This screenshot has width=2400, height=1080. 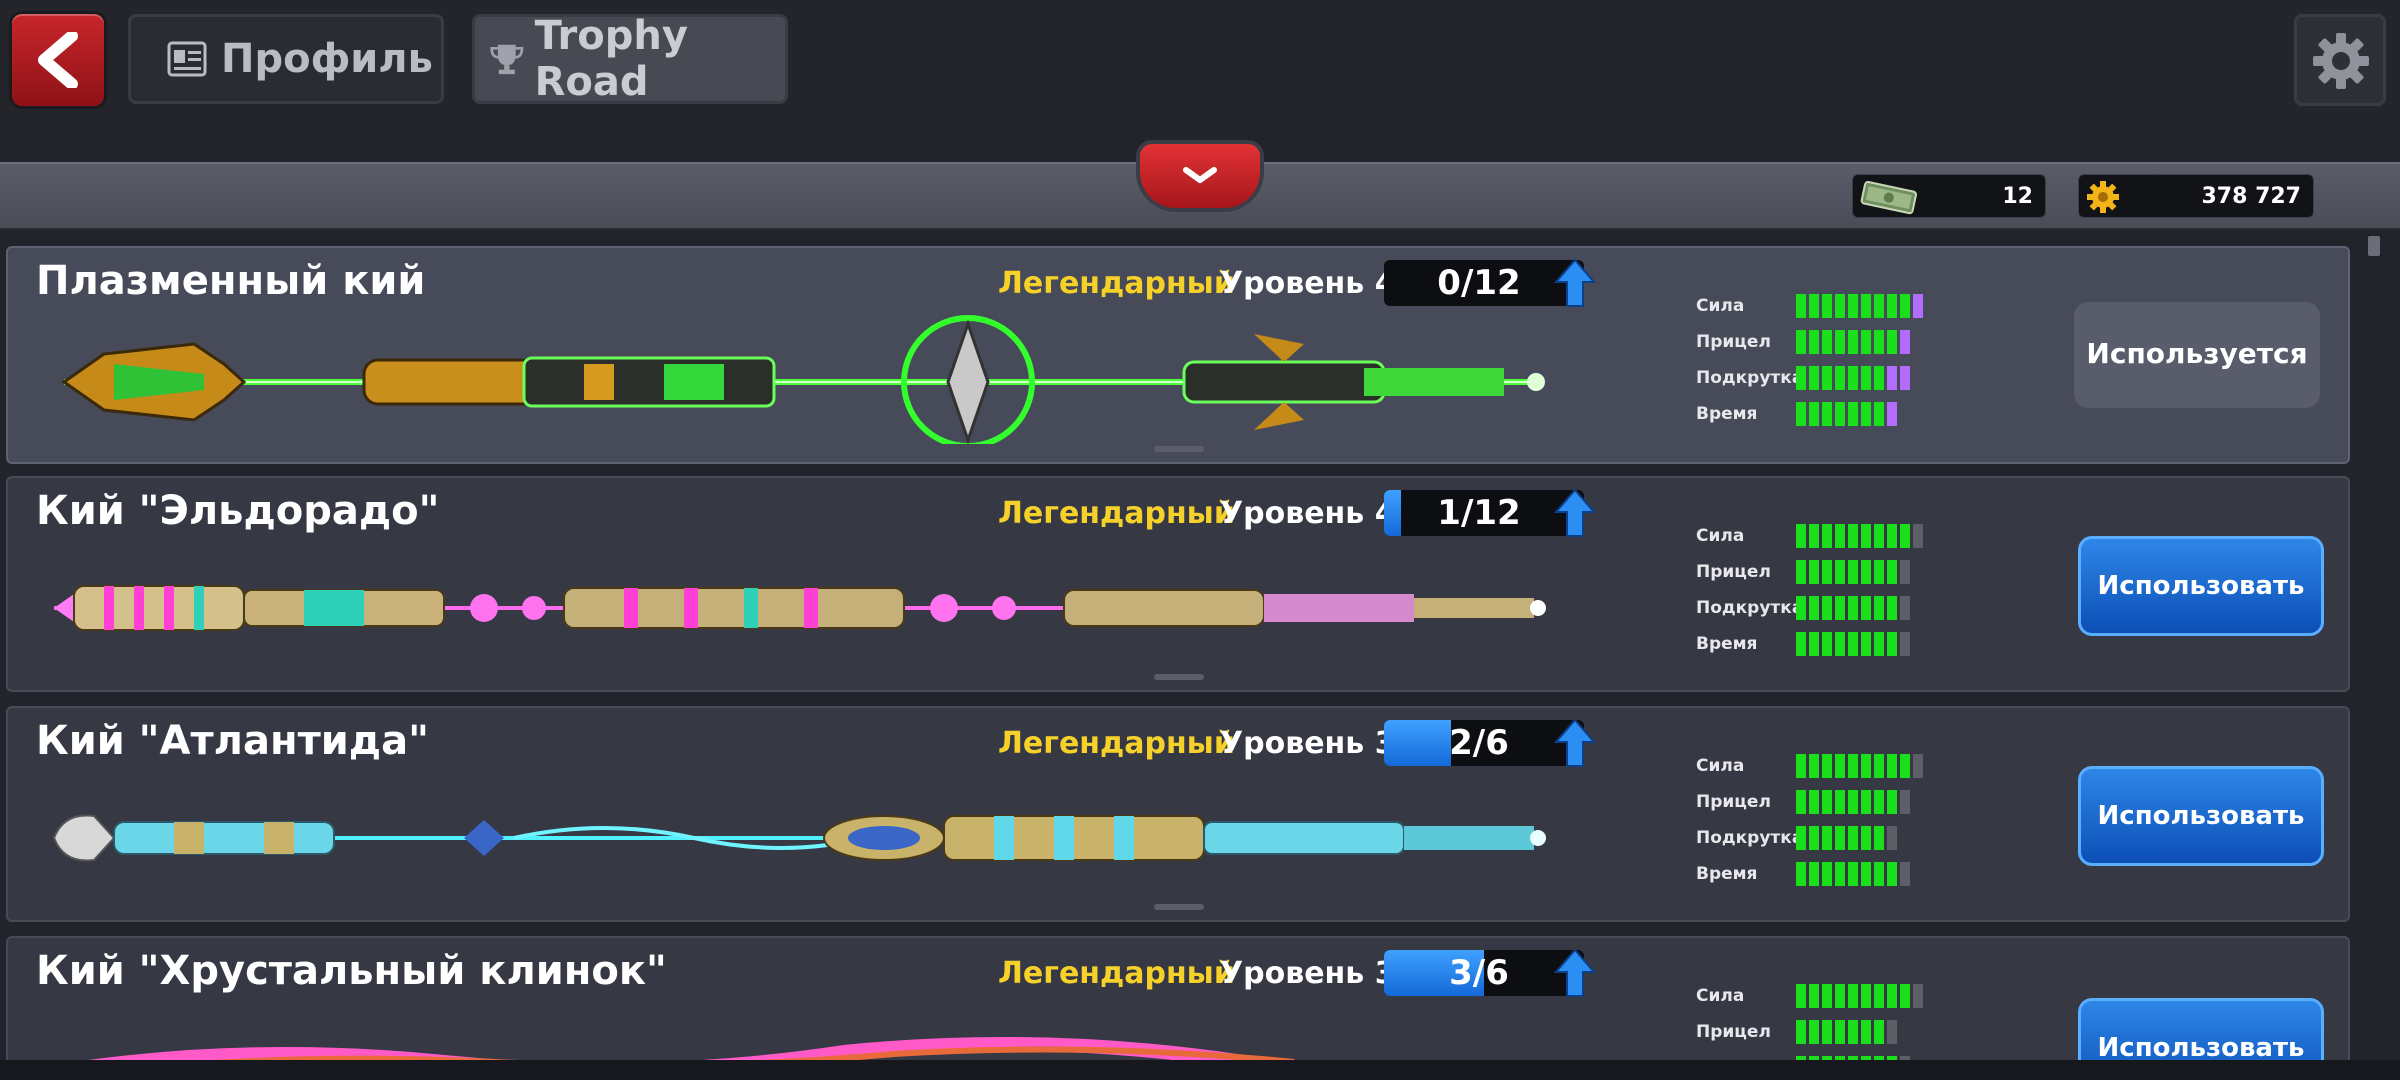 What do you see at coordinates (1888, 197) in the screenshot?
I see `cash-icon` at bounding box center [1888, 197].